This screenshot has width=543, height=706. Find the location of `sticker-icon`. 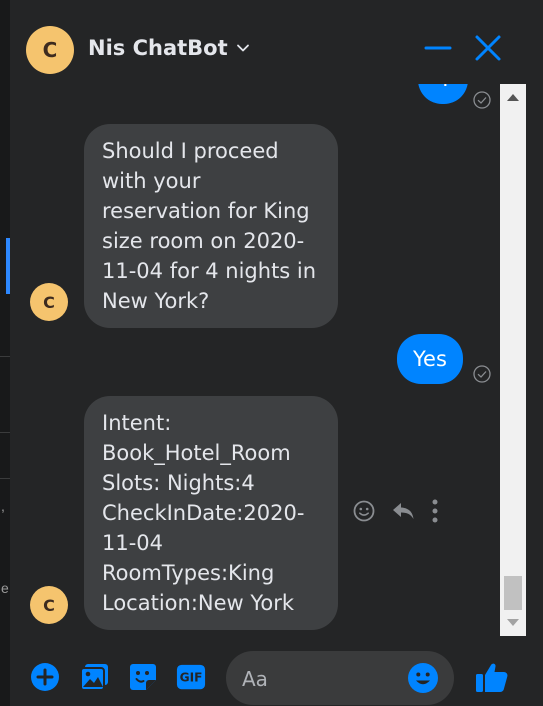

sticker-icon is located at coordinates (143, 677).